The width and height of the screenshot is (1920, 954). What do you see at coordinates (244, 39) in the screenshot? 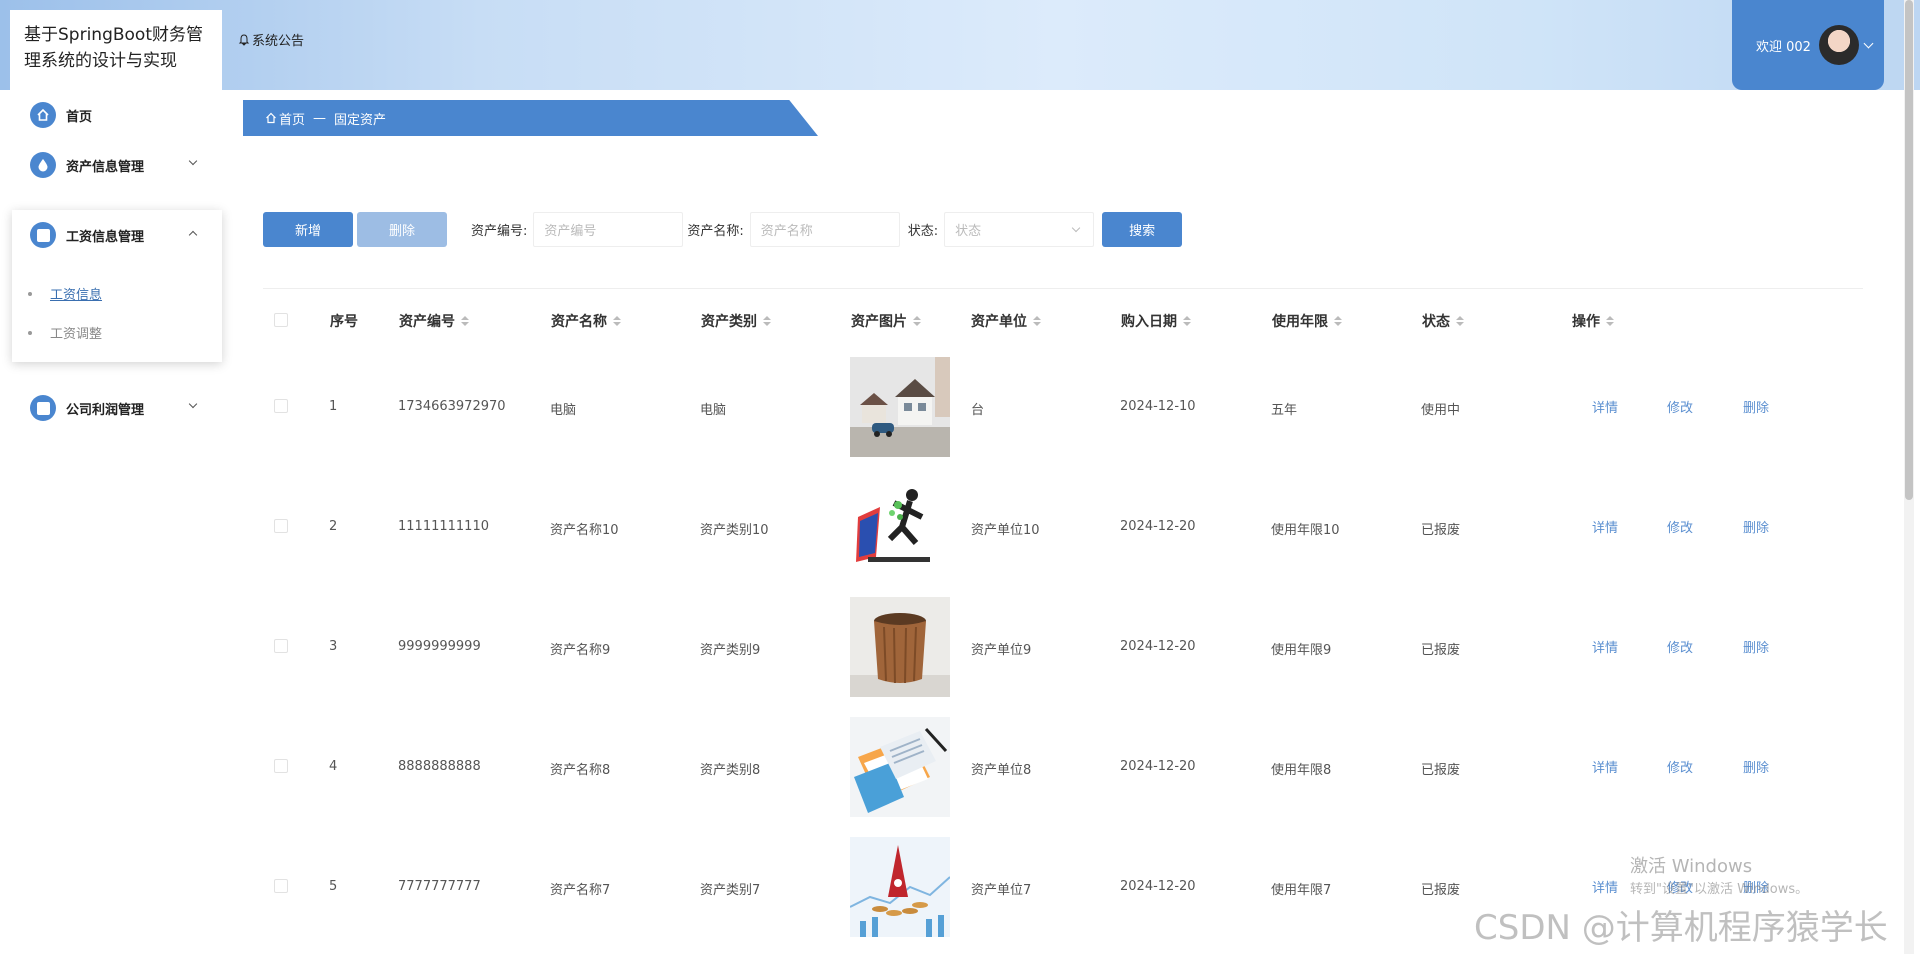
I see `bell-icon` at bounding box center [244, 39].